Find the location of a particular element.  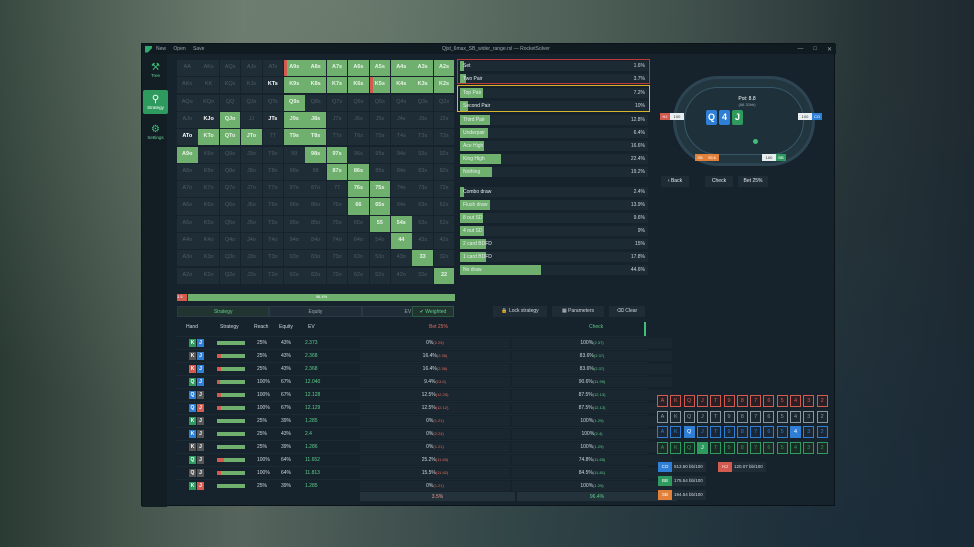

hand-cell: 86o is located at coordinates (315, 206).